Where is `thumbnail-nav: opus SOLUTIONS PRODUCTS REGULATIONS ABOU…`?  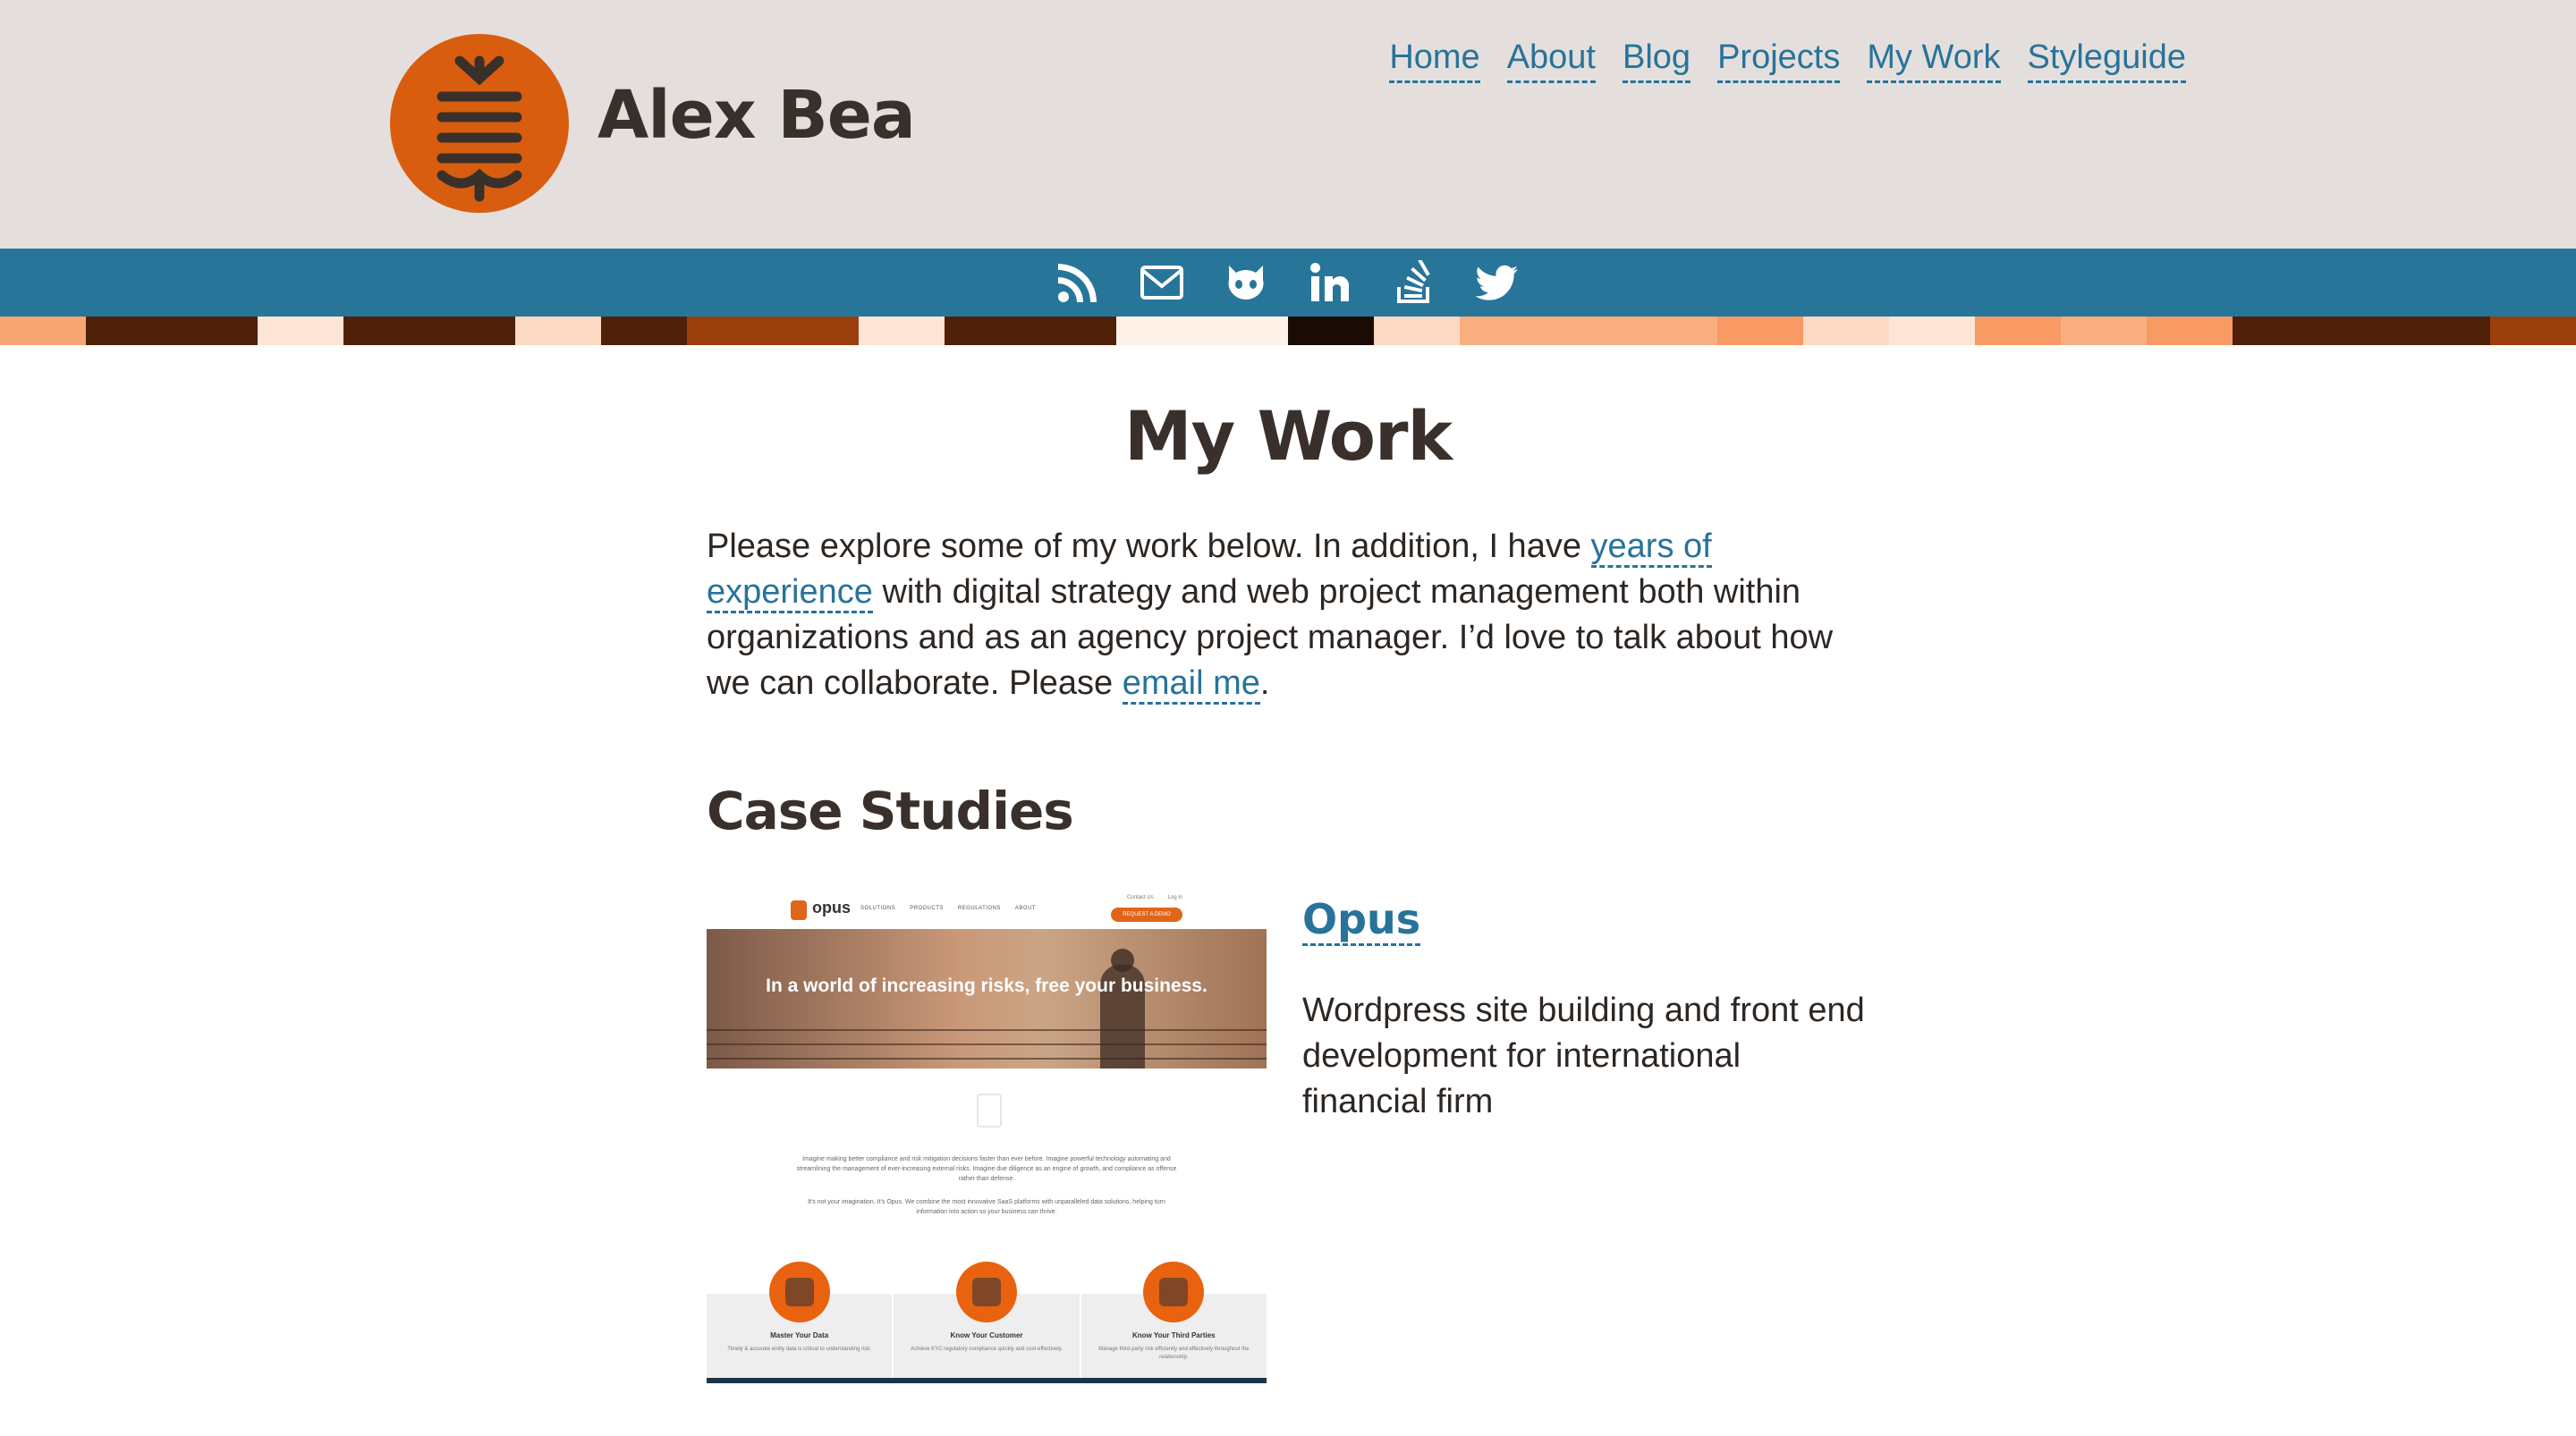 thumbnail-nav: opus SOLUTIONS PRODUCTS REGULATIONS ABOU… is located at coordinates (987, 911).